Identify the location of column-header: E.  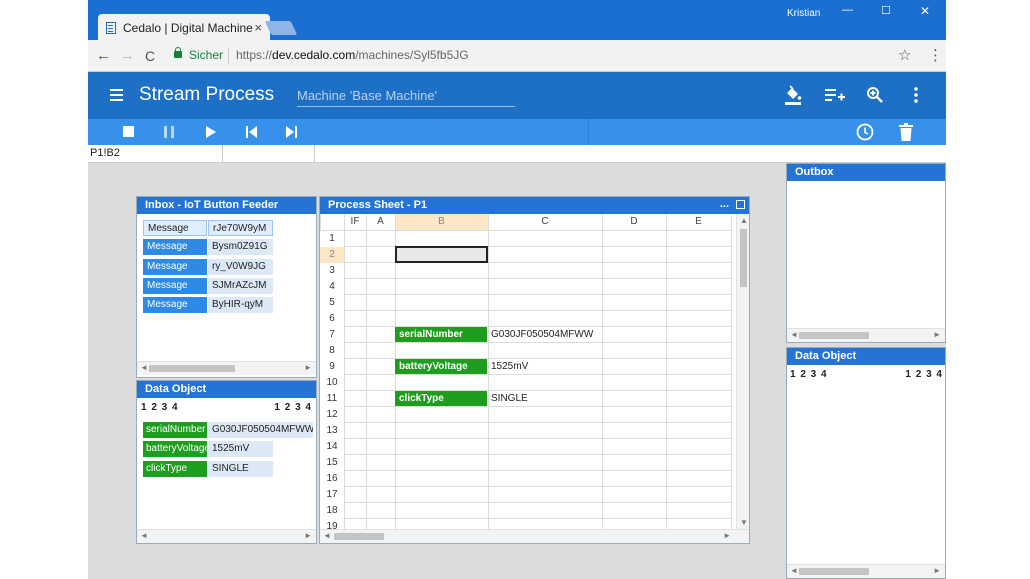
(698, 222).